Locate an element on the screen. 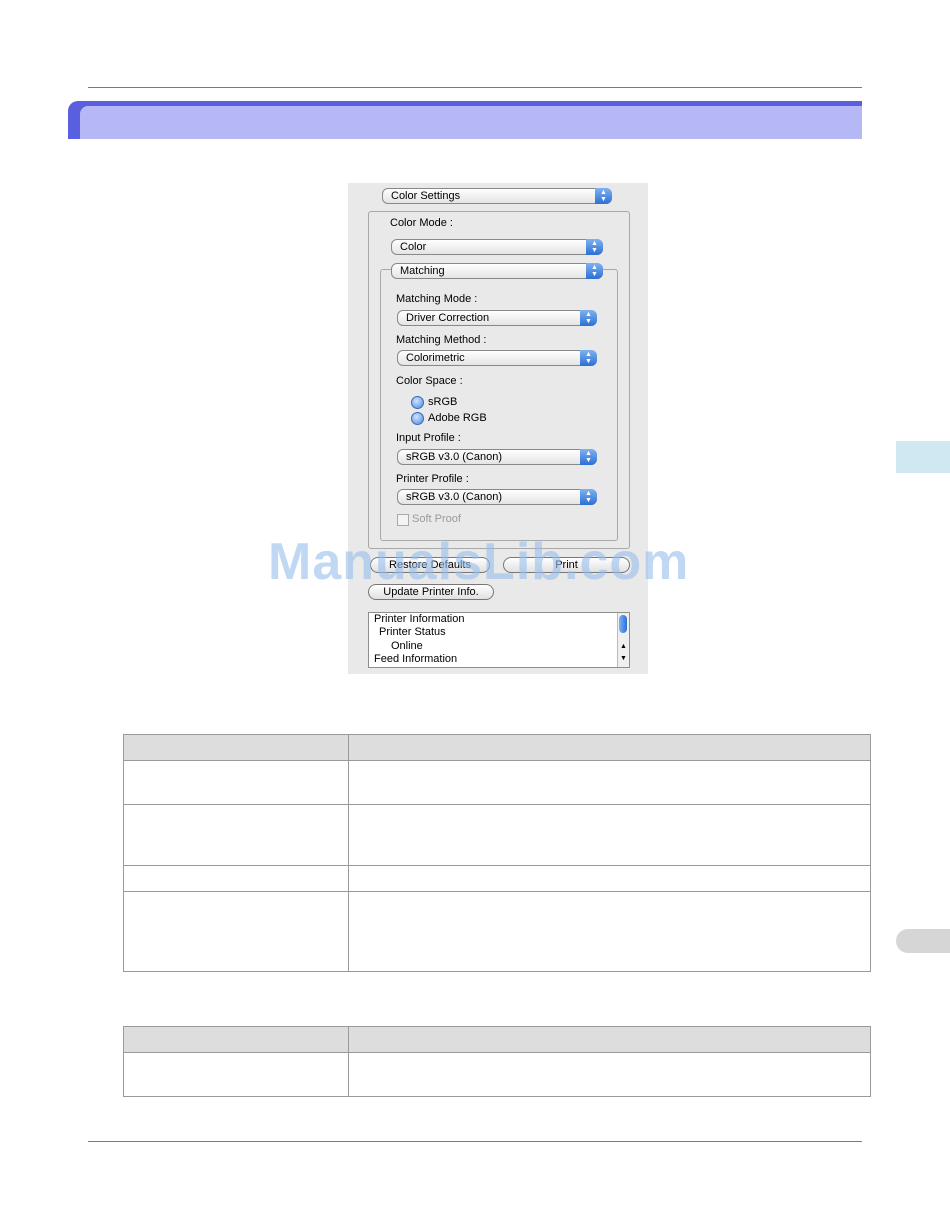 The width and height of the screenshot is (950, 1229). panel-popup: Color Settings ▲ ▼ is located at coordinates (497, 196).